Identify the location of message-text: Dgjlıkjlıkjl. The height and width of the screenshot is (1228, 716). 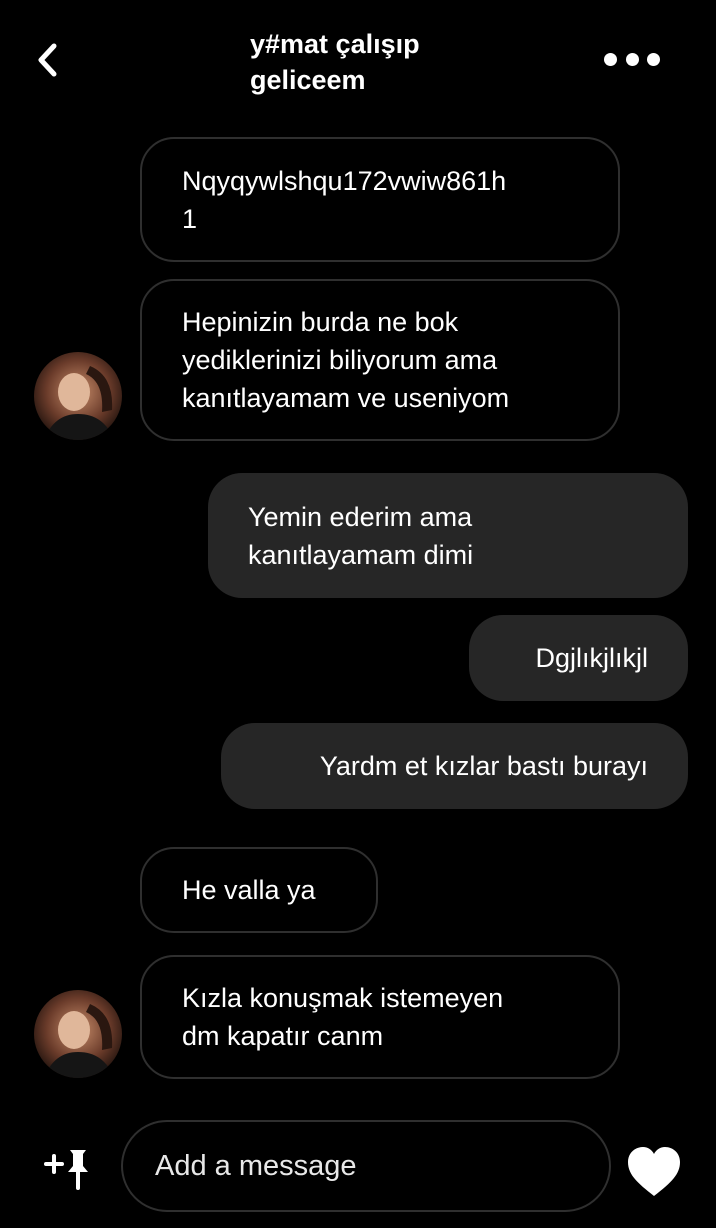
(591, 658).